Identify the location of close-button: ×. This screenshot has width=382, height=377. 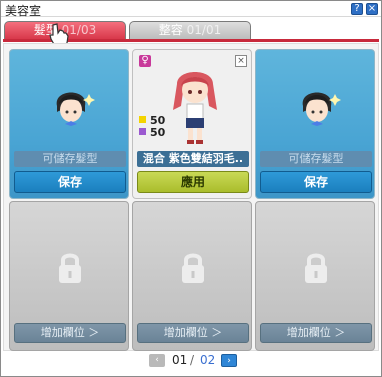
(372, 9).